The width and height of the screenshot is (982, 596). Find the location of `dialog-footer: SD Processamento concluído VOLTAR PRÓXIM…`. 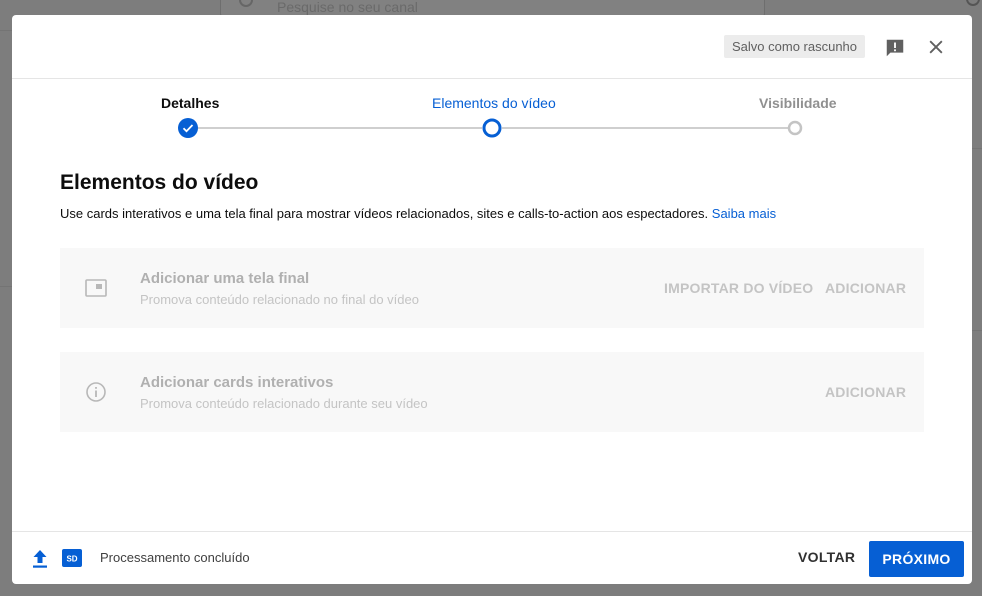

dialog-footer: SD Processamento concluído VOLTAR PRÓXIM… is located at coordinates (492, 557).